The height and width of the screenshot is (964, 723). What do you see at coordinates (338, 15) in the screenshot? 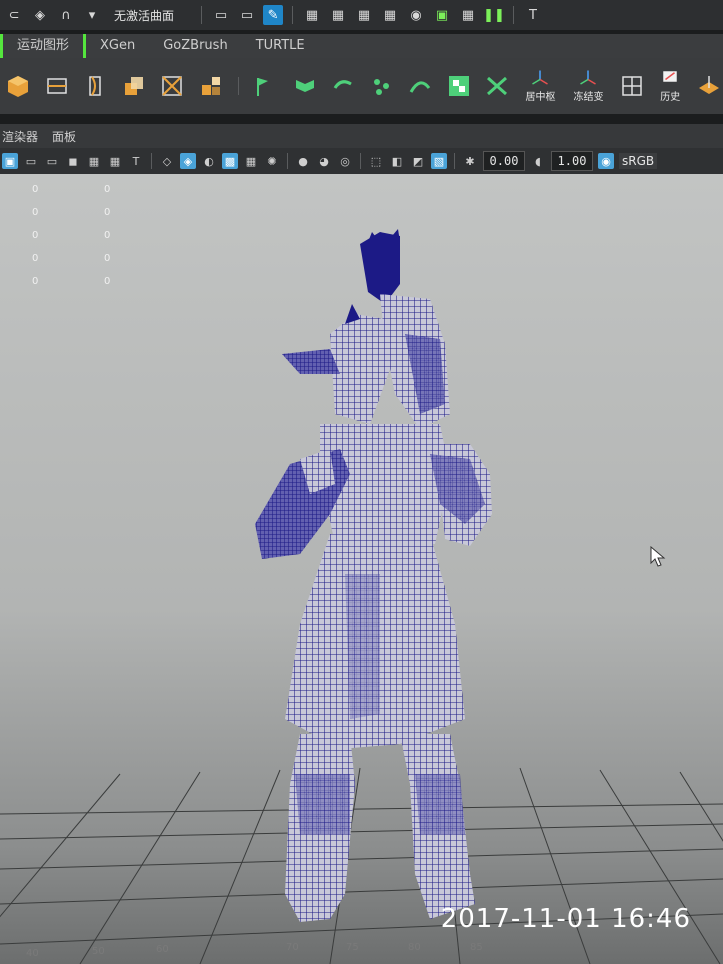
I see `render-frame-icon: ▦` at bounding box center [338, 15].